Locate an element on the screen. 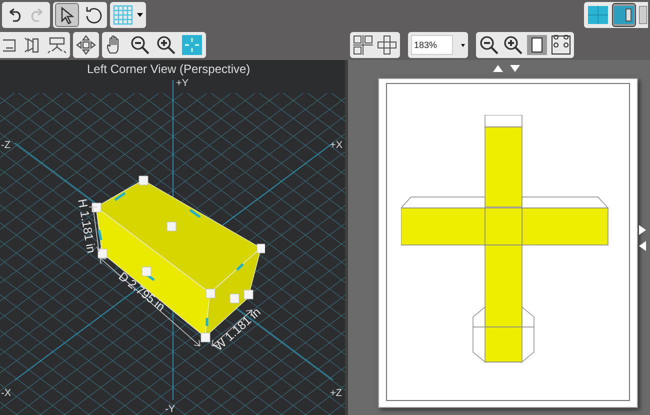 Image resolution: width=650 pixels, height=415 pixels. side-view-icon is located at coordinates (32, 45).